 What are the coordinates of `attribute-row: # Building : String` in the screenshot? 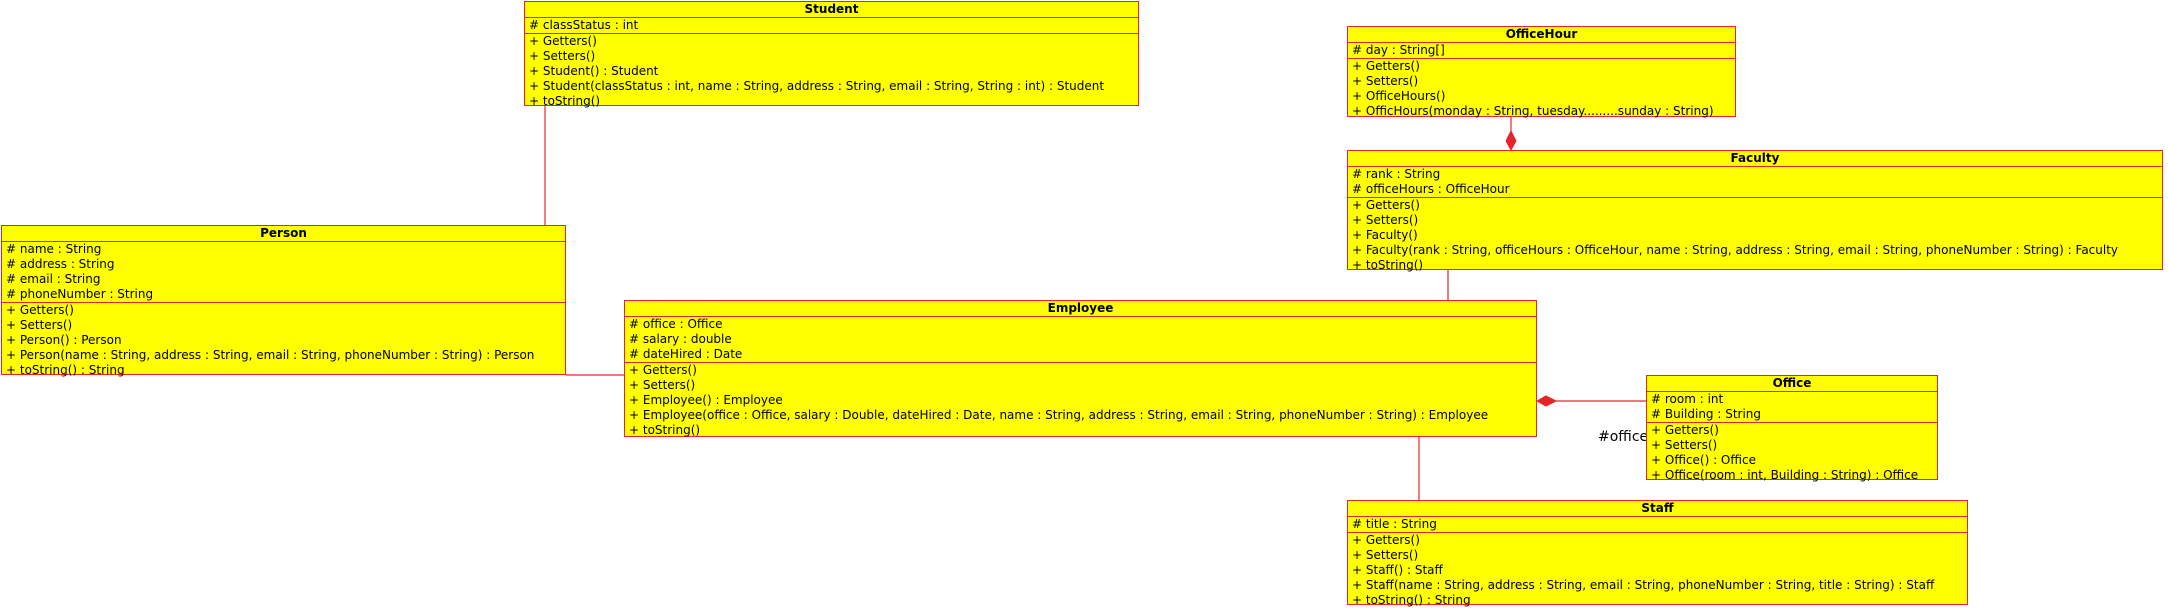 It's located at (1706, 414).